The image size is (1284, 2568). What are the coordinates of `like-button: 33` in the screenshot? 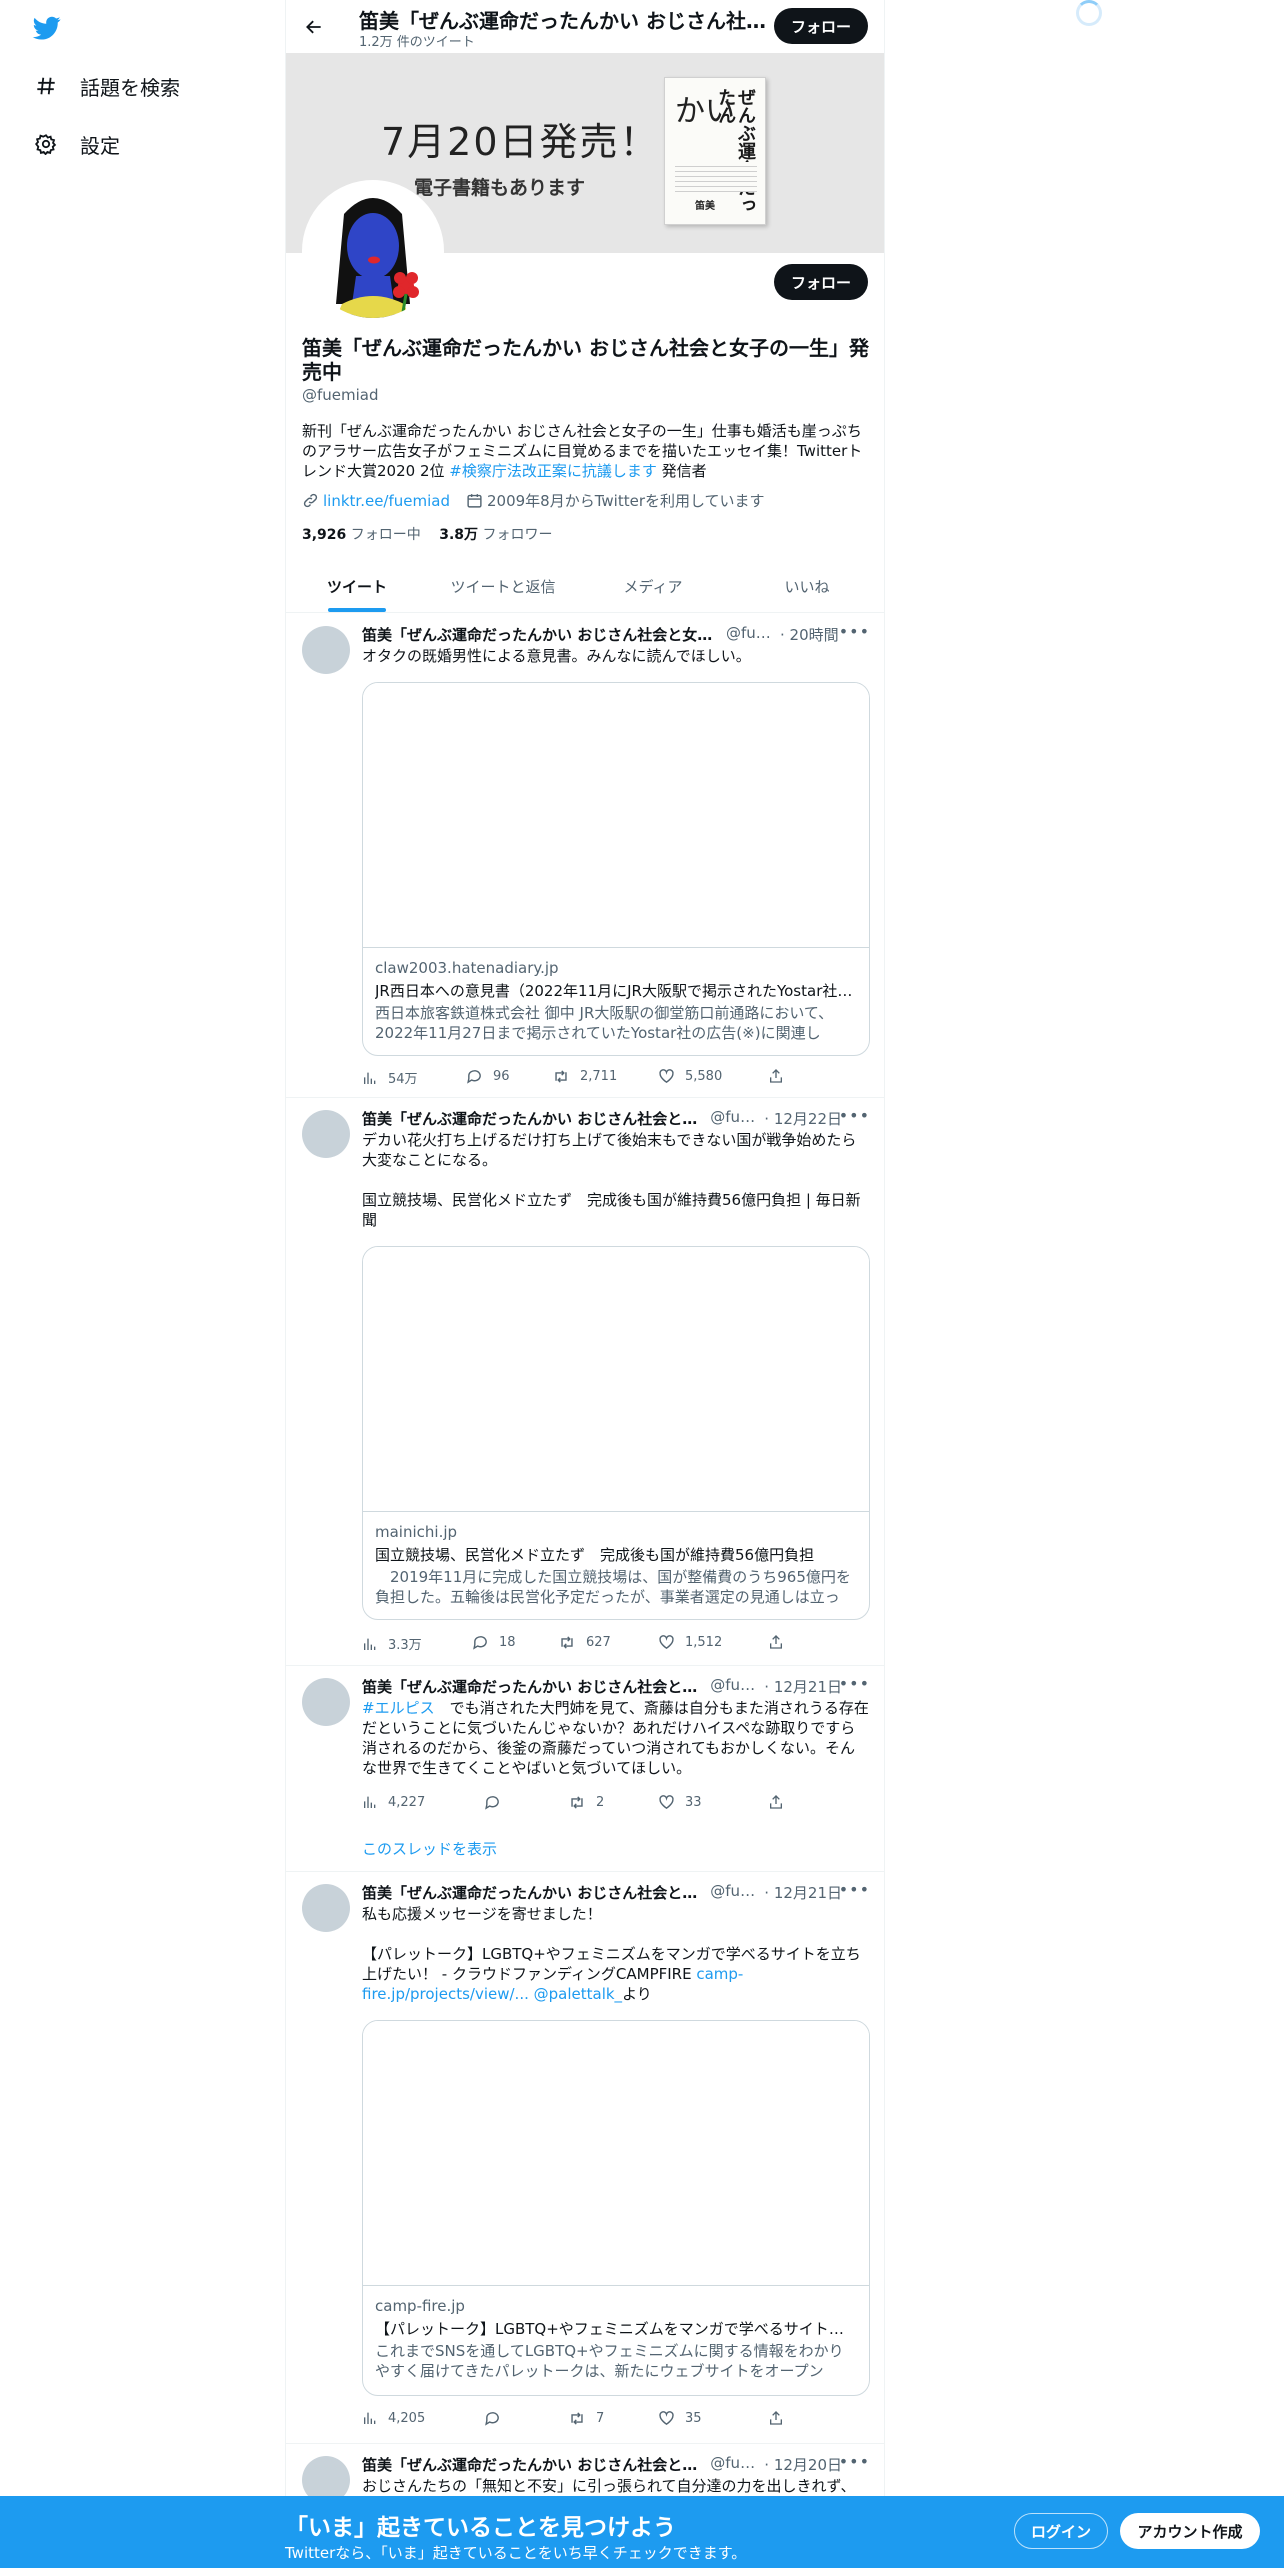 It's located at (680, 1802).